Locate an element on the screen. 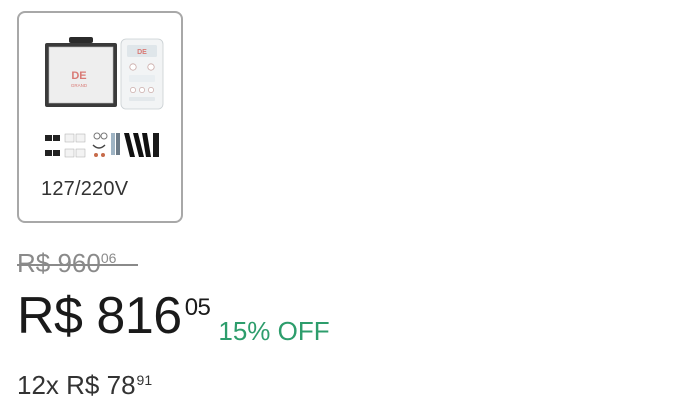 Image resolution: width=700 pixels, height=410 pixels. current-price-row: R$ 816 05 15% OFF is located at coordinates (173, 318).